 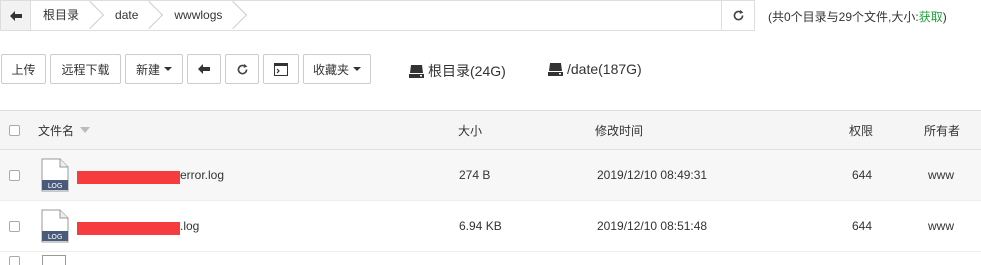 I want to click on terminal-icon, so click(x=281, y=69).